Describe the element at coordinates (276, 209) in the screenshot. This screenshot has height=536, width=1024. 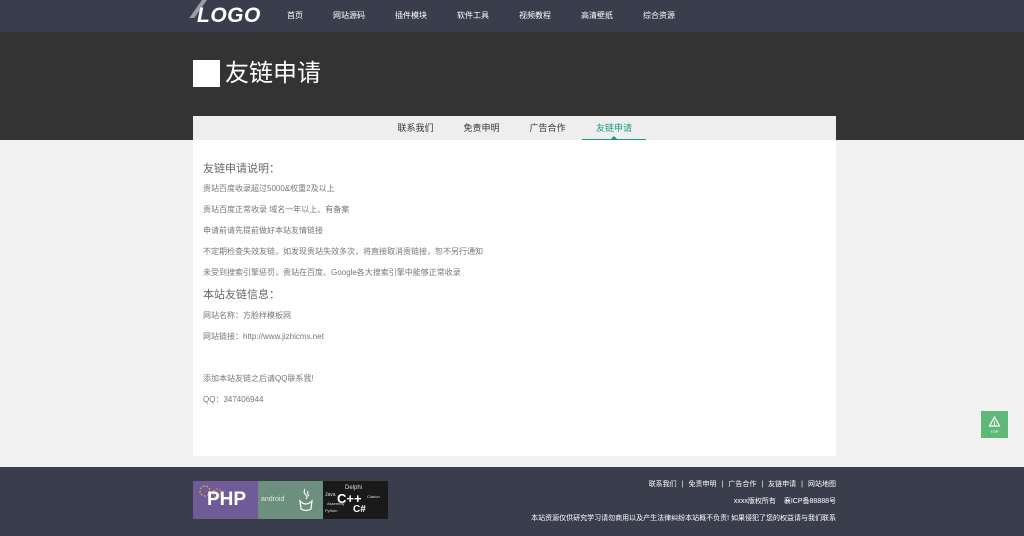
I see `rule-item: 贵站百度正常收录 域名一年以上、有备案` at that location.